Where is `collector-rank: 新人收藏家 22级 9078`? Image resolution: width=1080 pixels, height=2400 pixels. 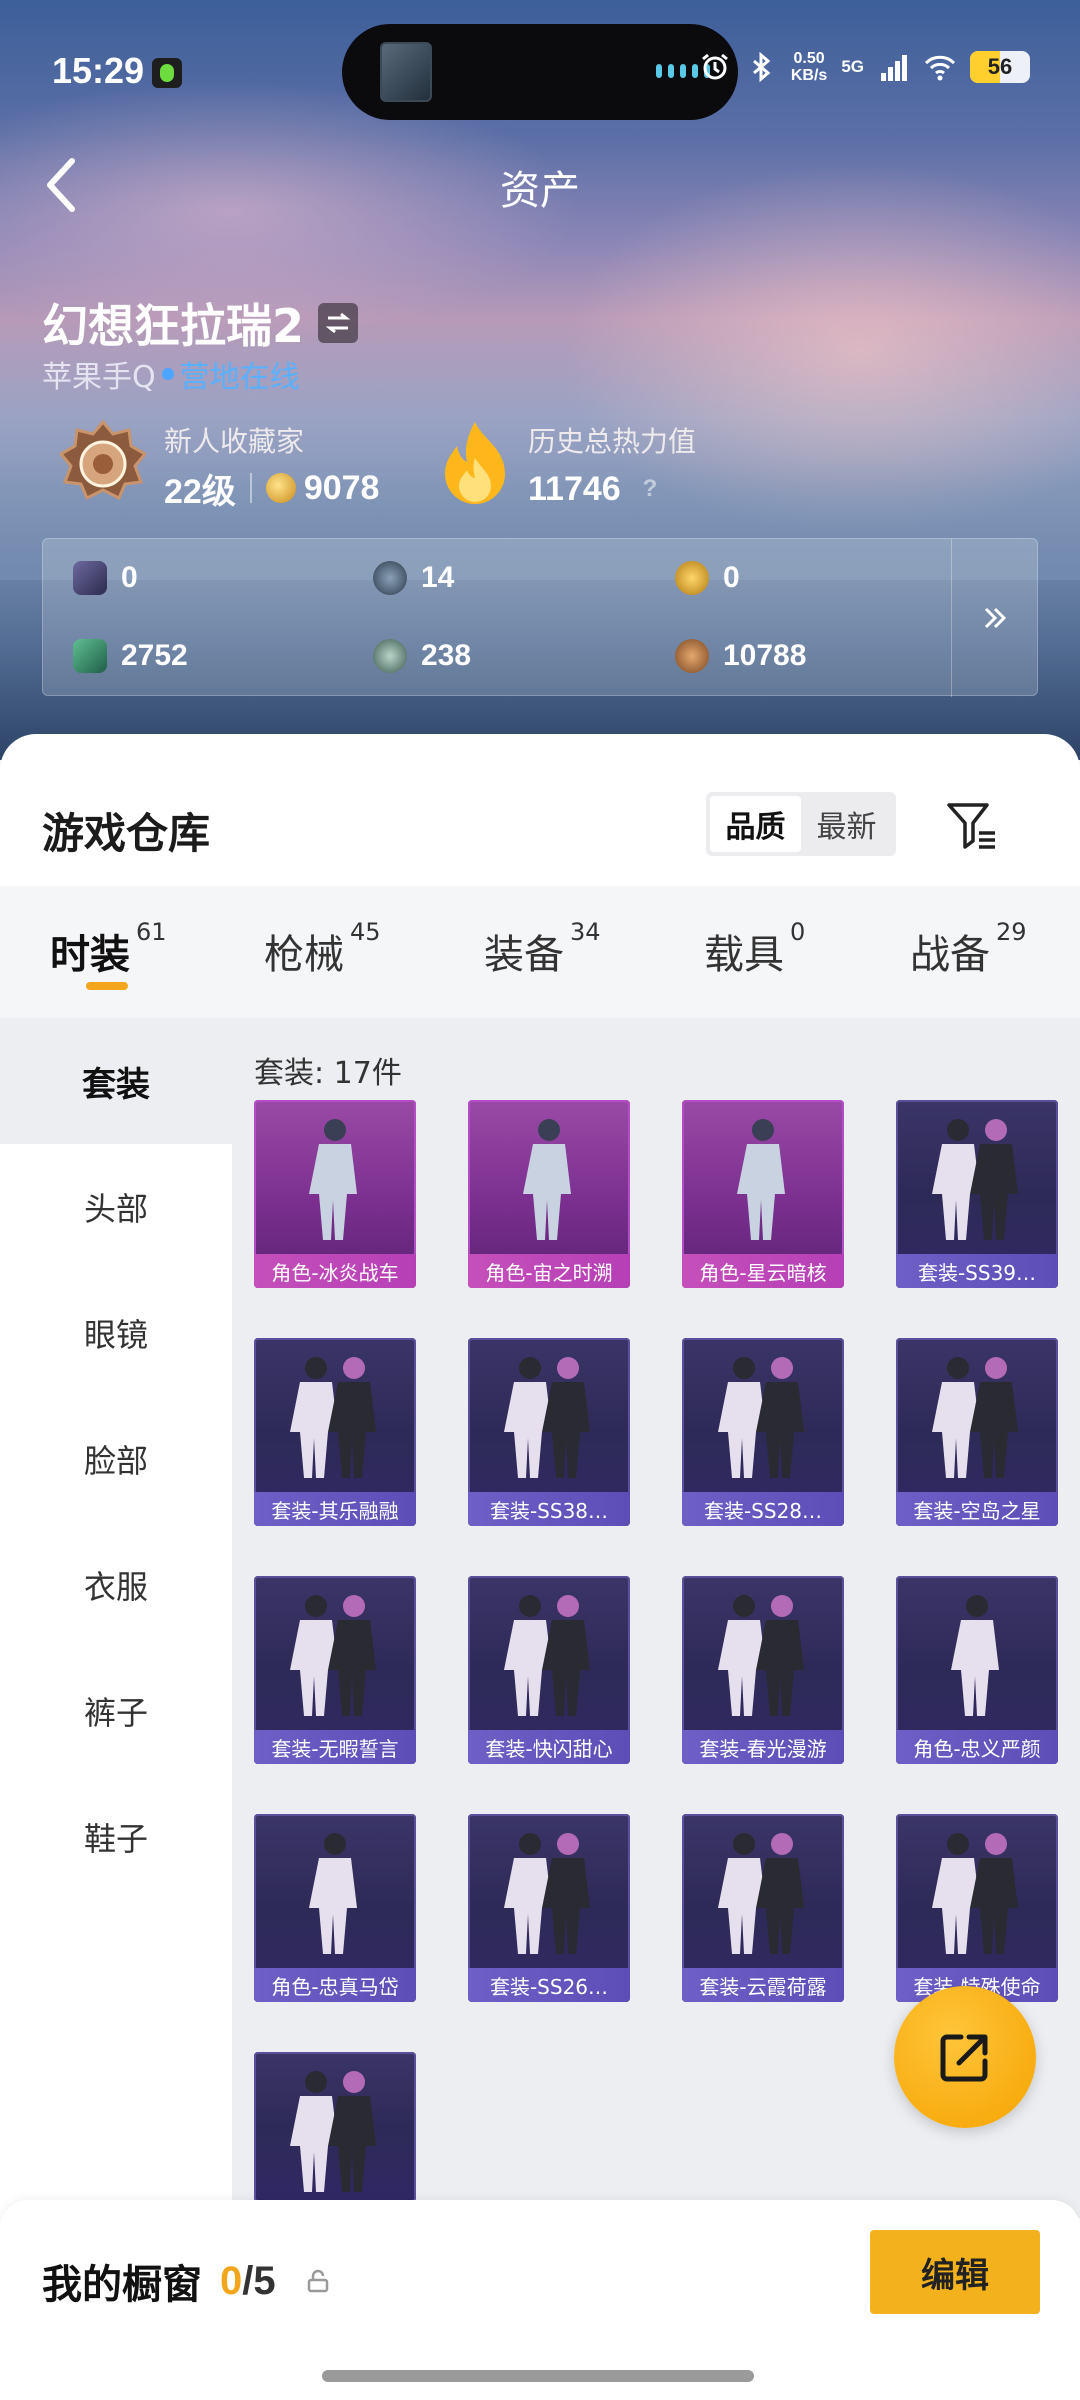 collector-rank: 新人收藏家 22级 9078 is located at coordinates (219, 466).